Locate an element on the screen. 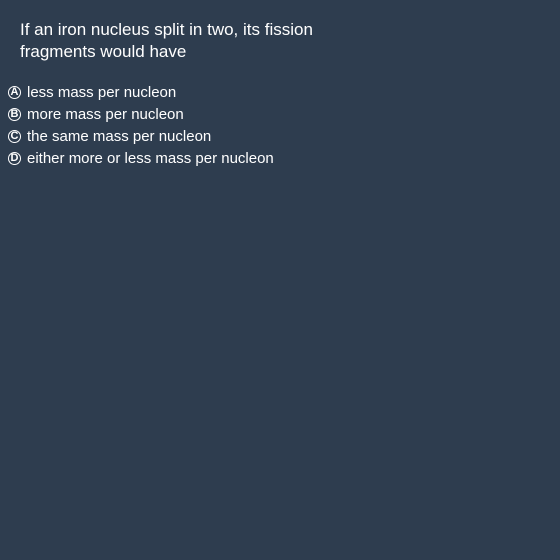  option-c: C the same mass per nucleon is located at coordinates (141, 136).